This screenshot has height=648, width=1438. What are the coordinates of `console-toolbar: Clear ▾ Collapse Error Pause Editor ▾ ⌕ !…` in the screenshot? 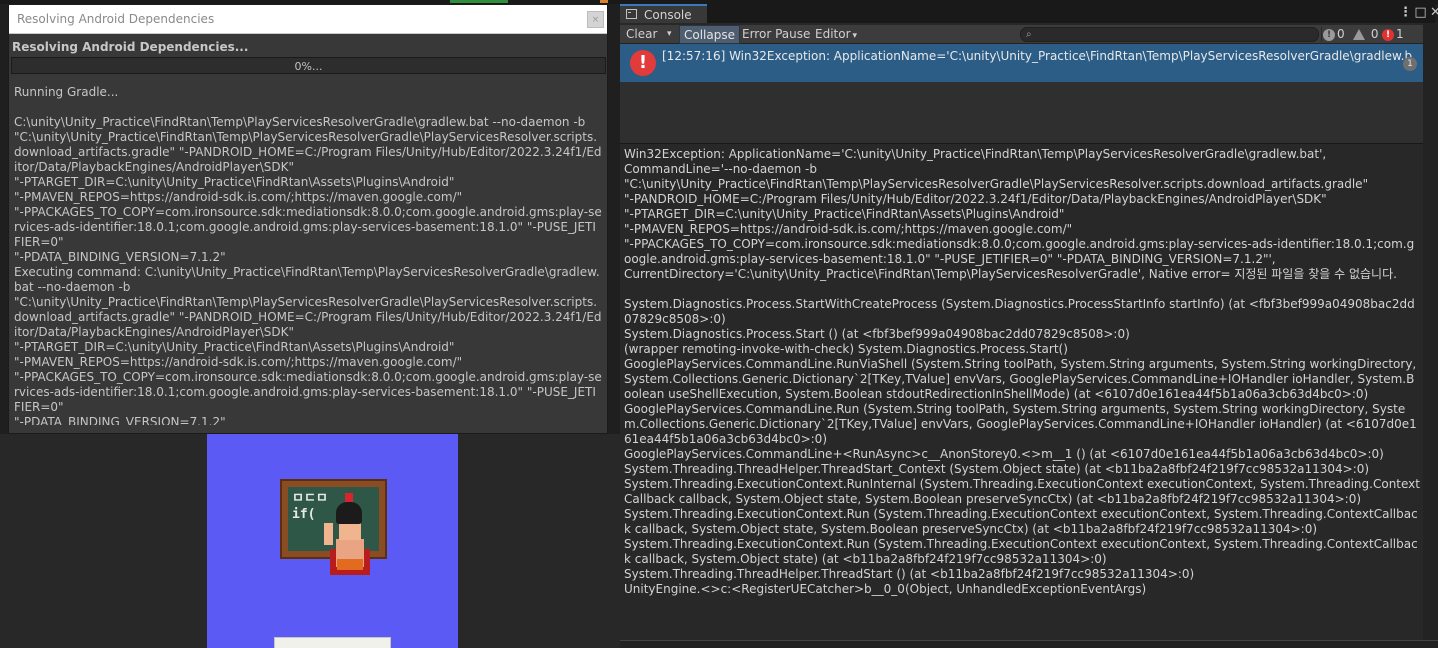 It's located at (1021, 34).